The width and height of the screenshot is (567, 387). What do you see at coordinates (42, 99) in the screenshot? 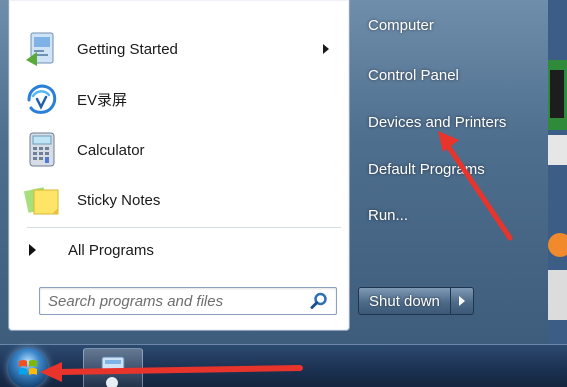
I see `ev-recorder-icon` at bounding box center [42, 99].